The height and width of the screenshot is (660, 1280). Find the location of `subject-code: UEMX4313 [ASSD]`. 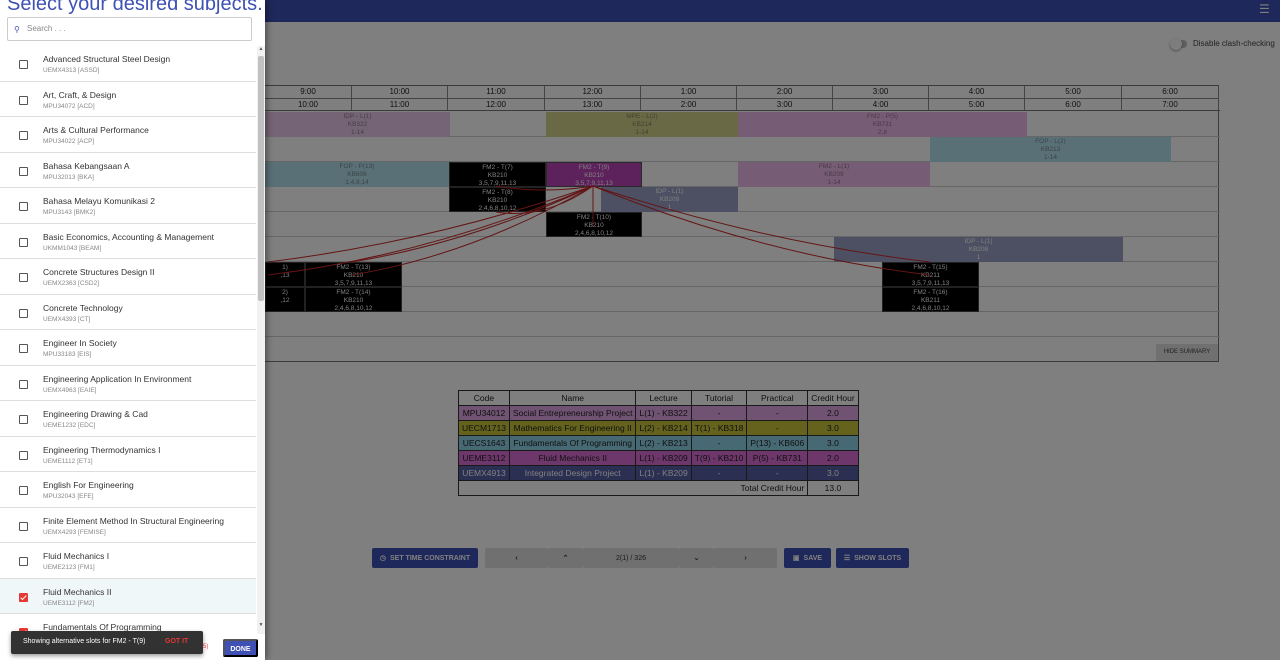

subject-code: UEMX4313 [ASSD] is located at coordinates (71, 70).